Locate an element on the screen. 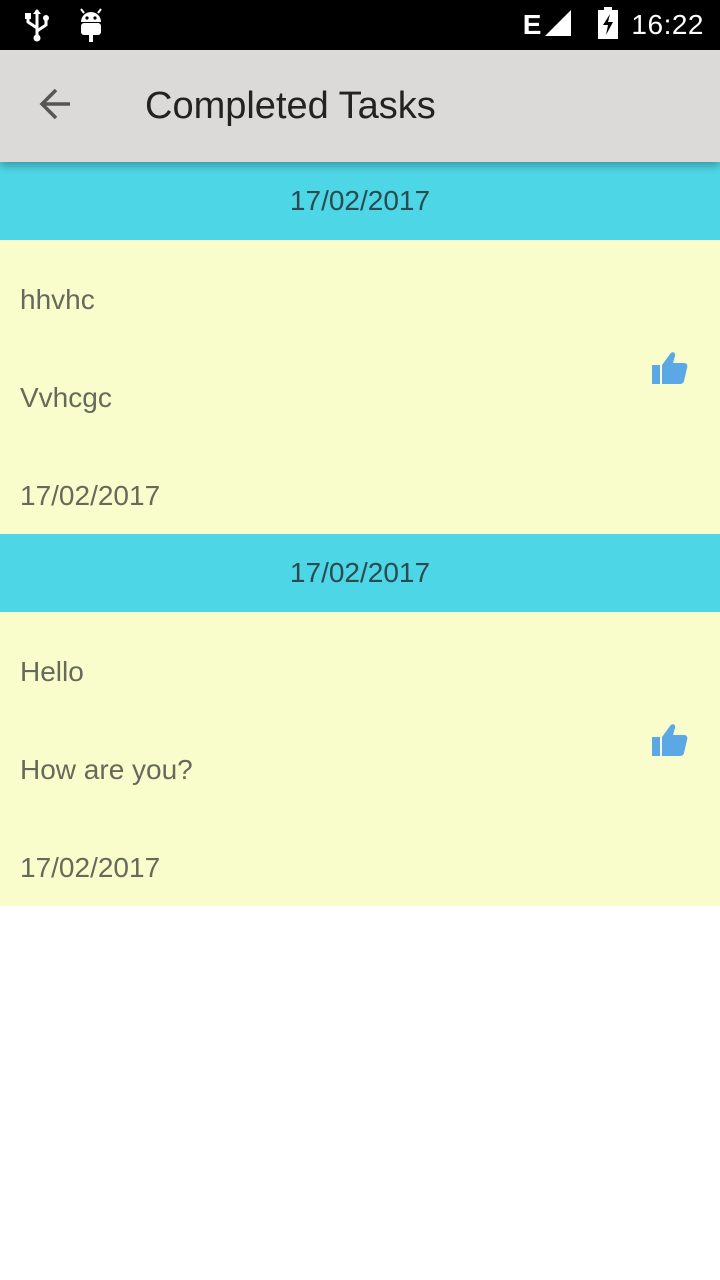 This screenshot has width=720, height=1280. system-status: E 16:22 is located at coordinates (613, 25).